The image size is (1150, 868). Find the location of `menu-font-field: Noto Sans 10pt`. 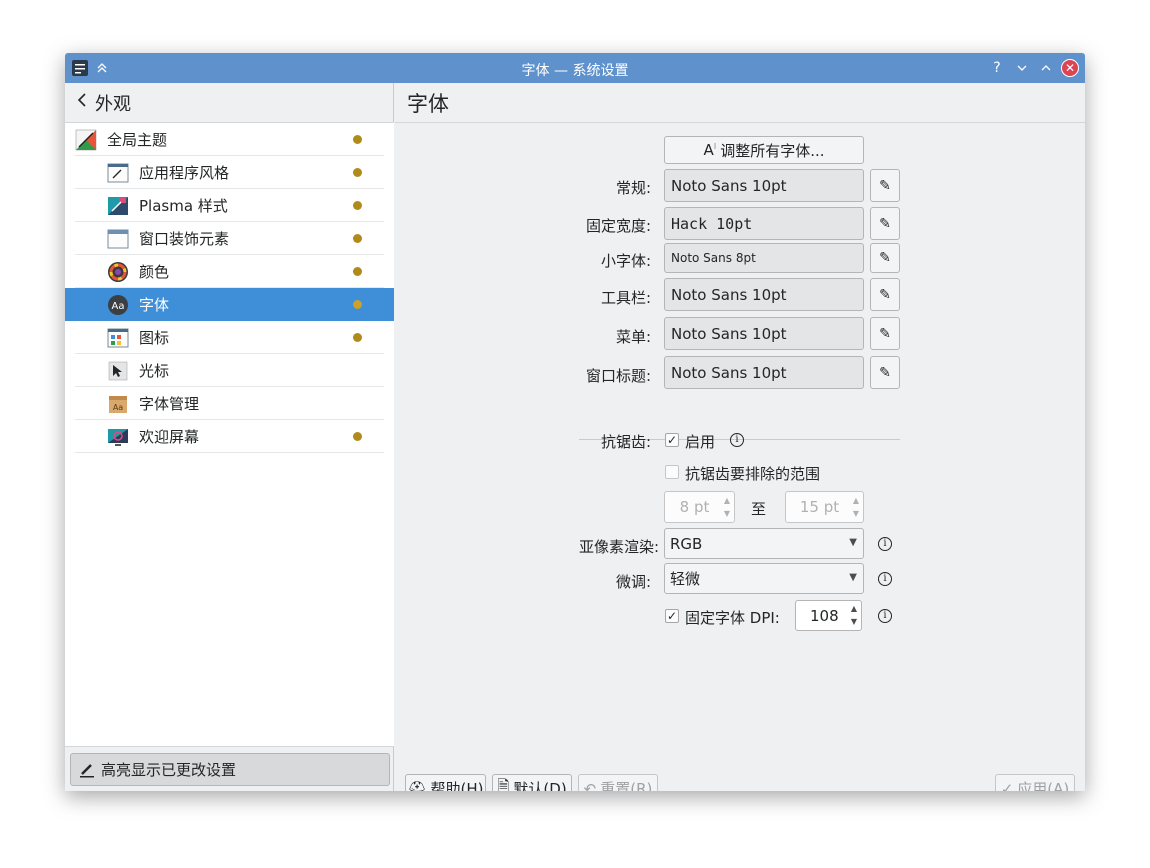

menu-font-field: Noto Sans 10pt is located at coordinates (764, 333).